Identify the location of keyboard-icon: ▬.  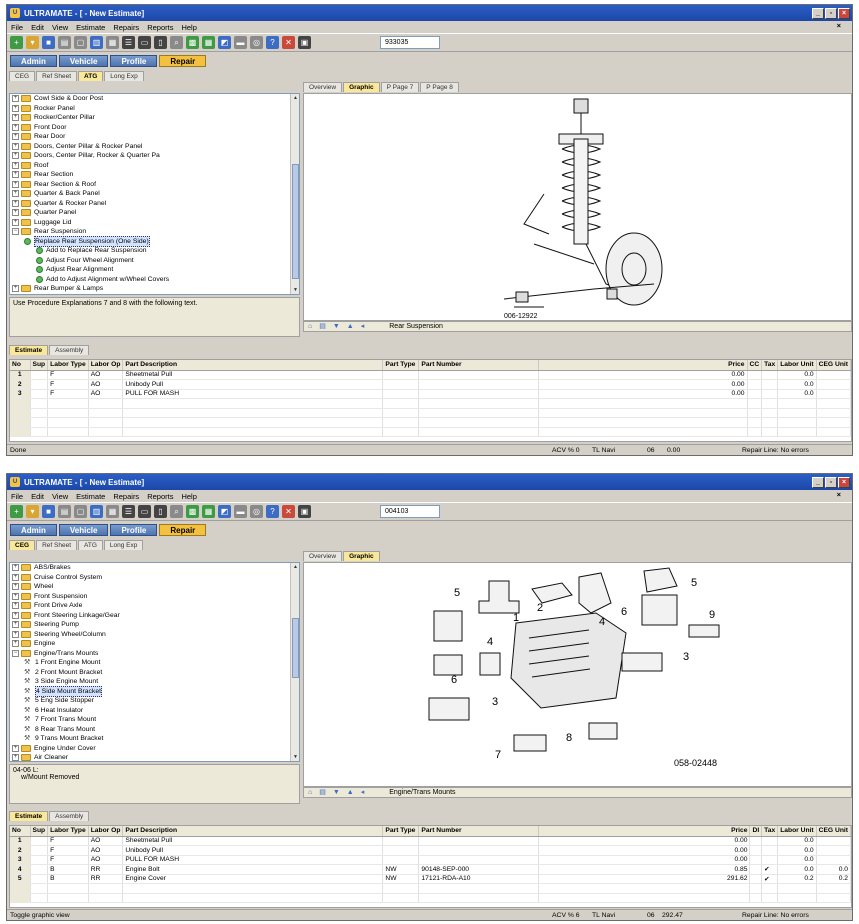
(240, 511).